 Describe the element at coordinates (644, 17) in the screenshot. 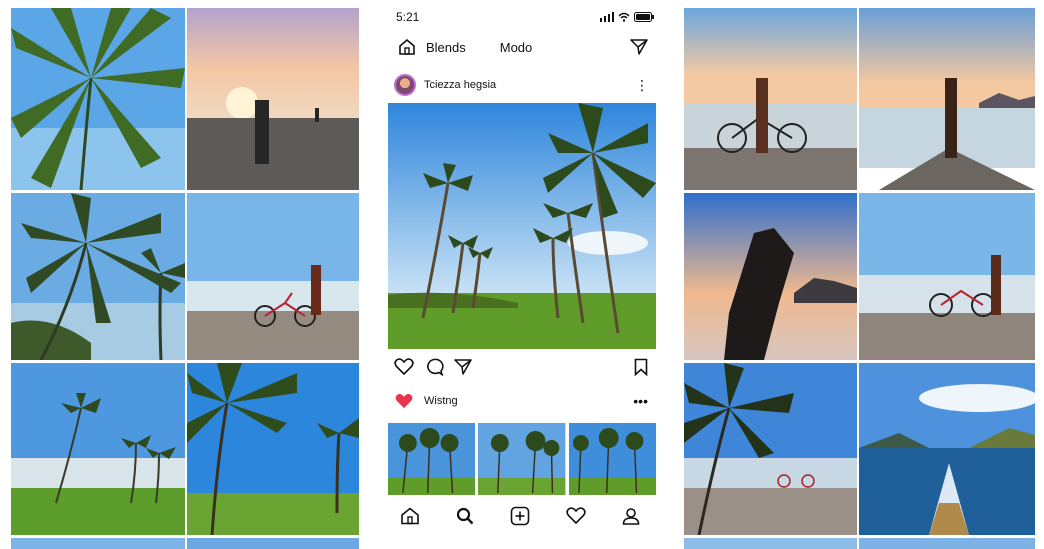

I see `battery-icon` at that location.